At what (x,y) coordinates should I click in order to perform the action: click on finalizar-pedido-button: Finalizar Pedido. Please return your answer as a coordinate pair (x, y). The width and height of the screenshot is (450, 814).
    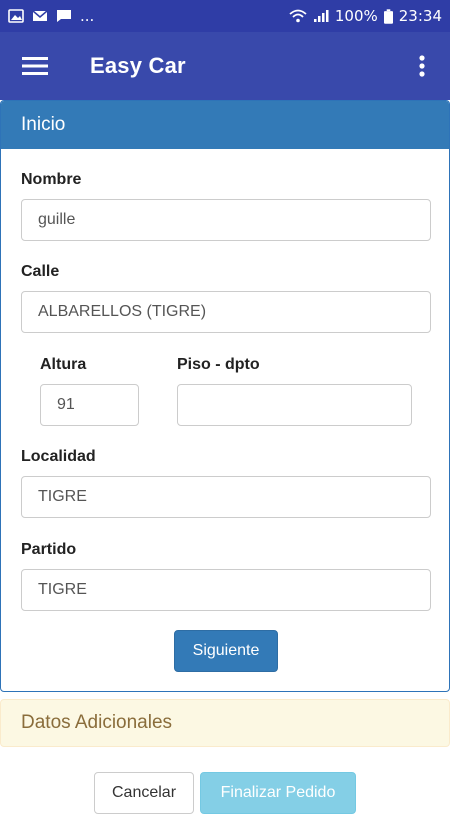
    Looking at the image, I should click on (278, 793).